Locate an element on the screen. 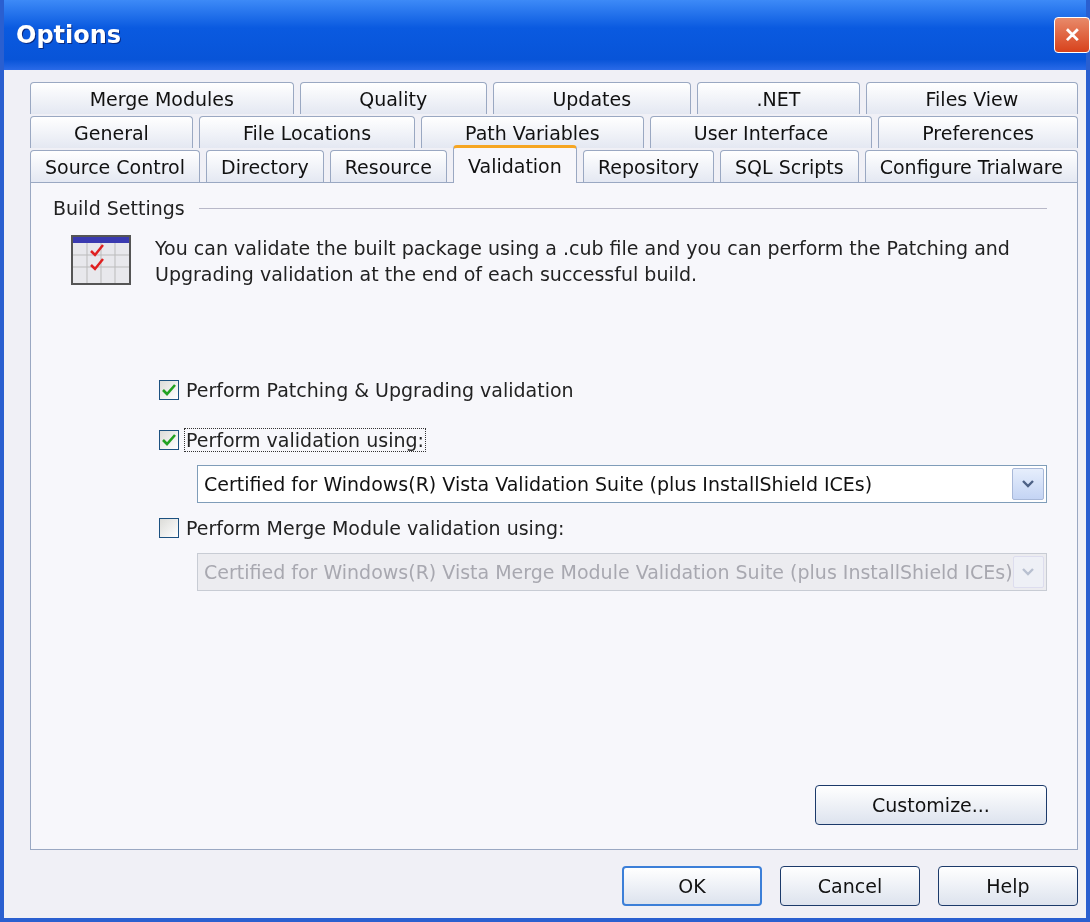 The height and width of the screenshot is (922, 1090). dialog-button: Cancel is located at coordinates (850, 886).